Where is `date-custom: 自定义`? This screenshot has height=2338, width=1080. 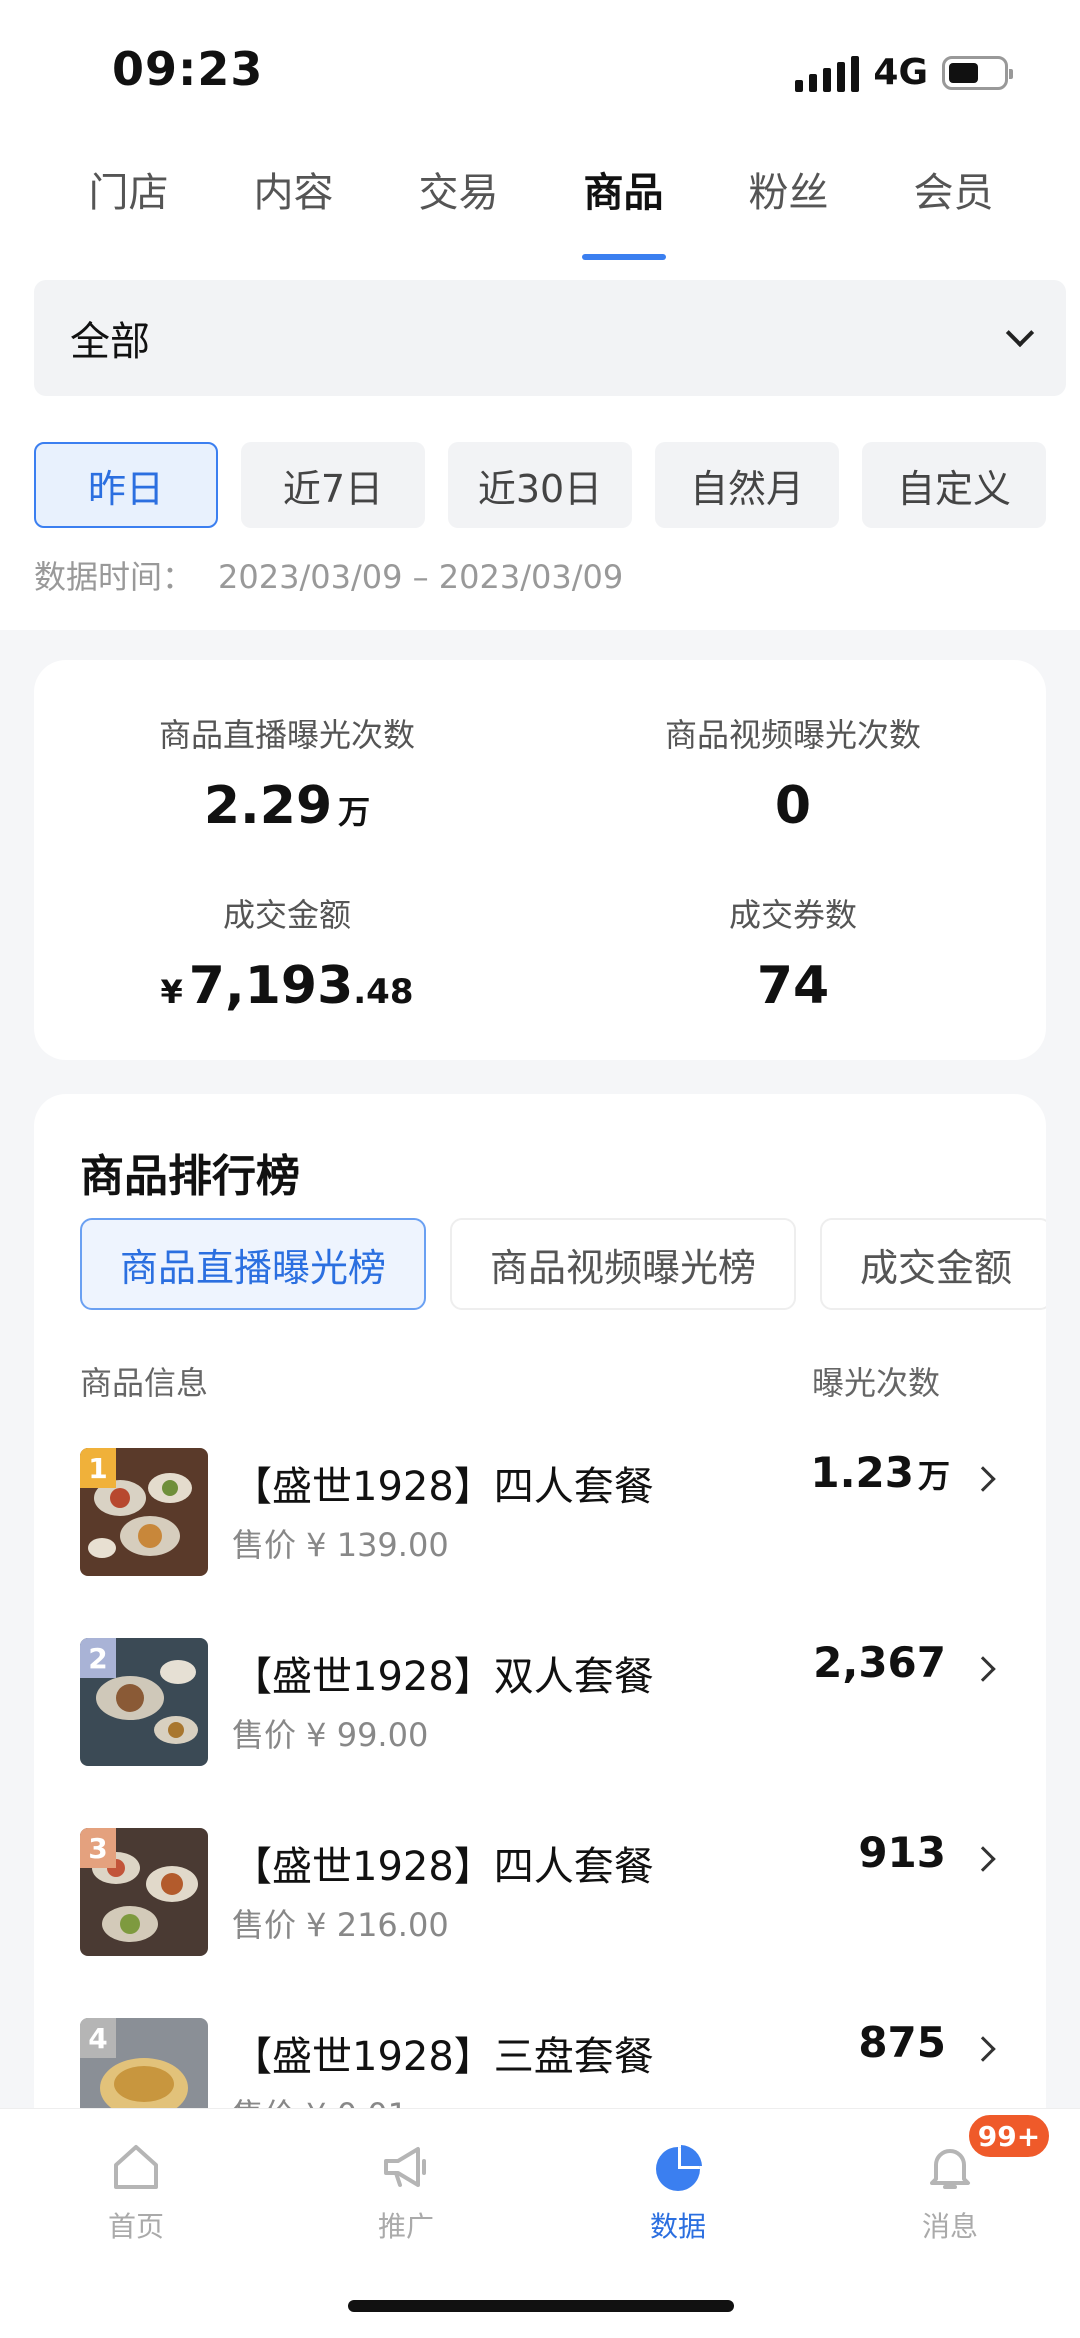
date-custom: 自定义 is located at coordinates (954, 485).